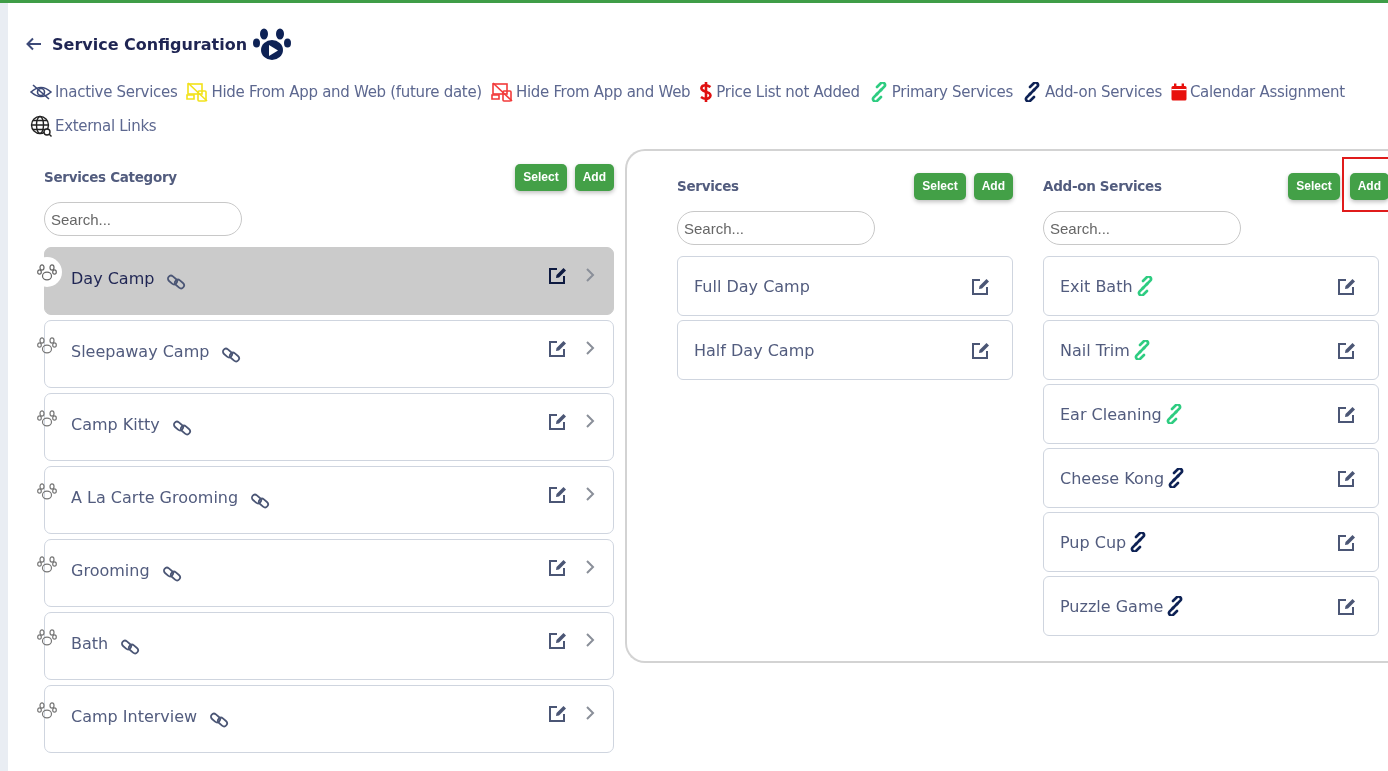 The image size is (1388, 771). Describe the element at coordinates (140, 351) in the screenshot. I see `category-name: Sleepaway Camp` at that location.